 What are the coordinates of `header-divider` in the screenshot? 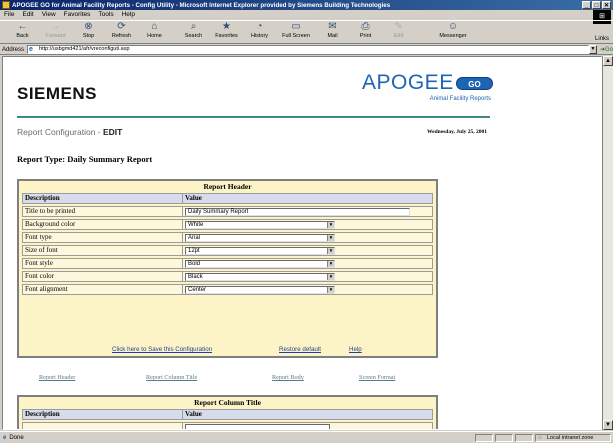 It's located at (253, 117).